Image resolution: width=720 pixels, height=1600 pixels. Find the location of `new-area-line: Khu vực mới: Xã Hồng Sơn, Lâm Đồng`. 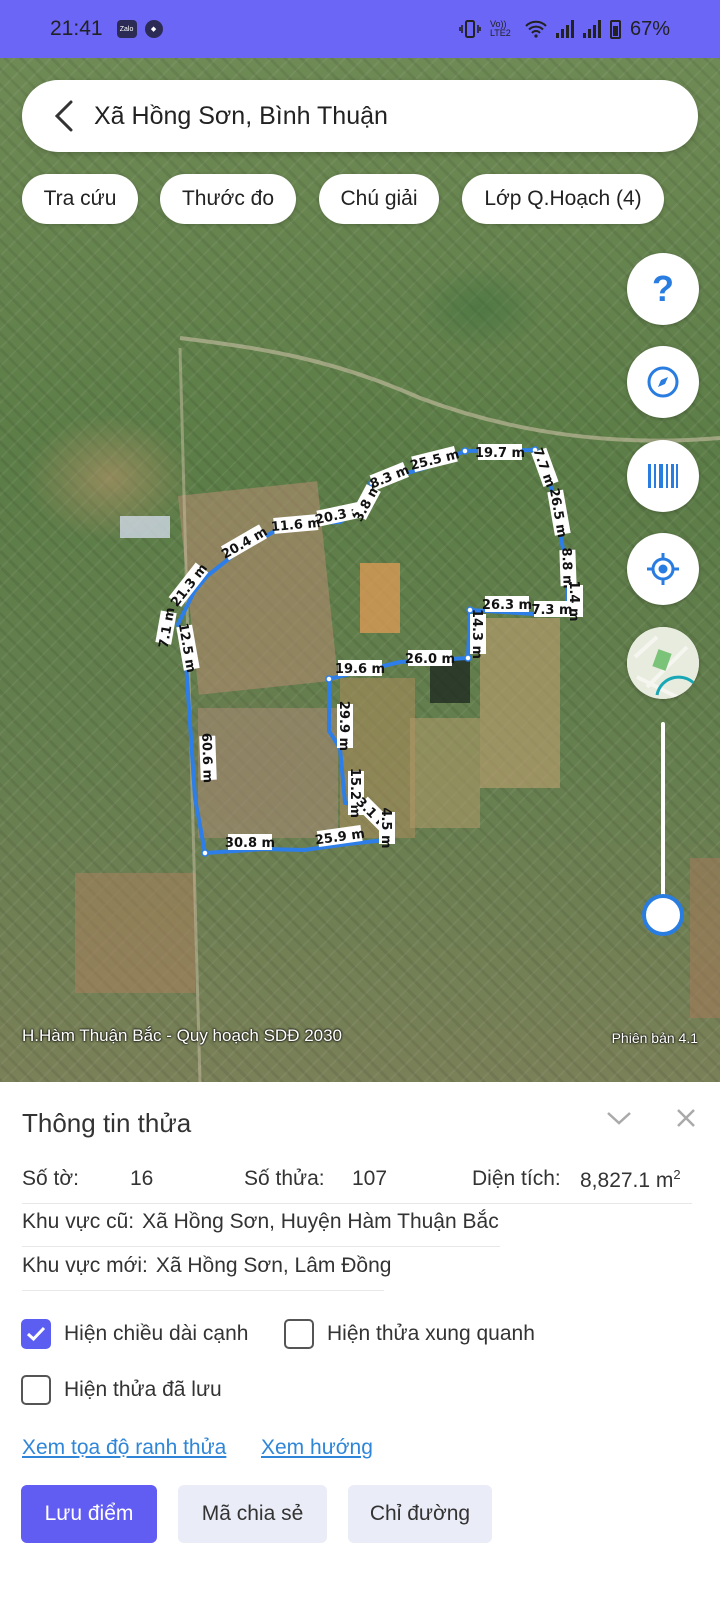

new-area-line: Khu vực mới: Xã Hồng Sơn, Lâm Đồng is located at coordinates (206, 1266).